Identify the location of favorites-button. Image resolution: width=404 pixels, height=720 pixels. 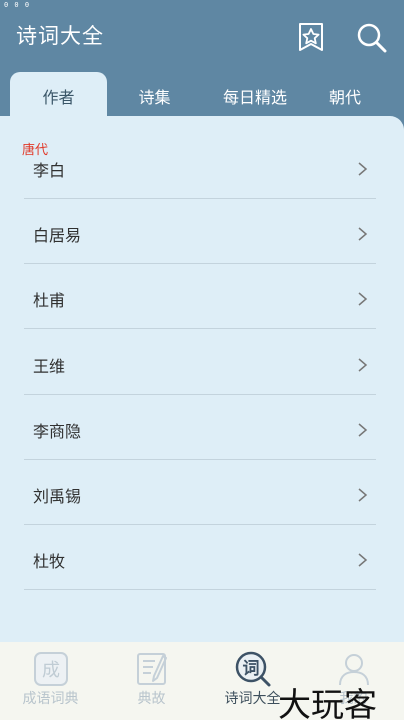
(311, 37).